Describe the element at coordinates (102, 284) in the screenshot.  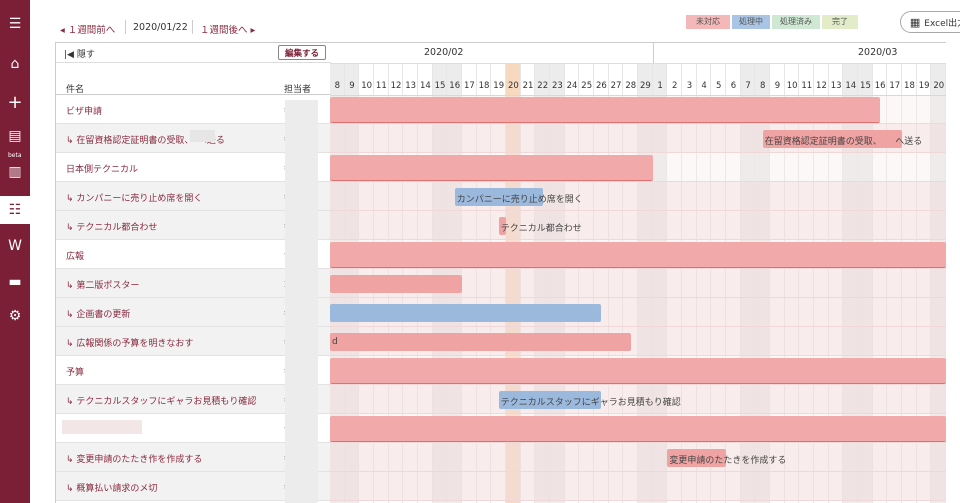
I see `task-name-link: ↳ 第二版ポスター` at that location.